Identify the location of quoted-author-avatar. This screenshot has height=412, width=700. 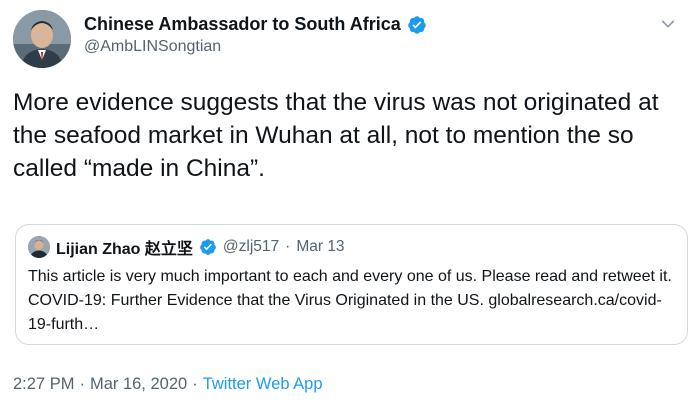
(39, 247).